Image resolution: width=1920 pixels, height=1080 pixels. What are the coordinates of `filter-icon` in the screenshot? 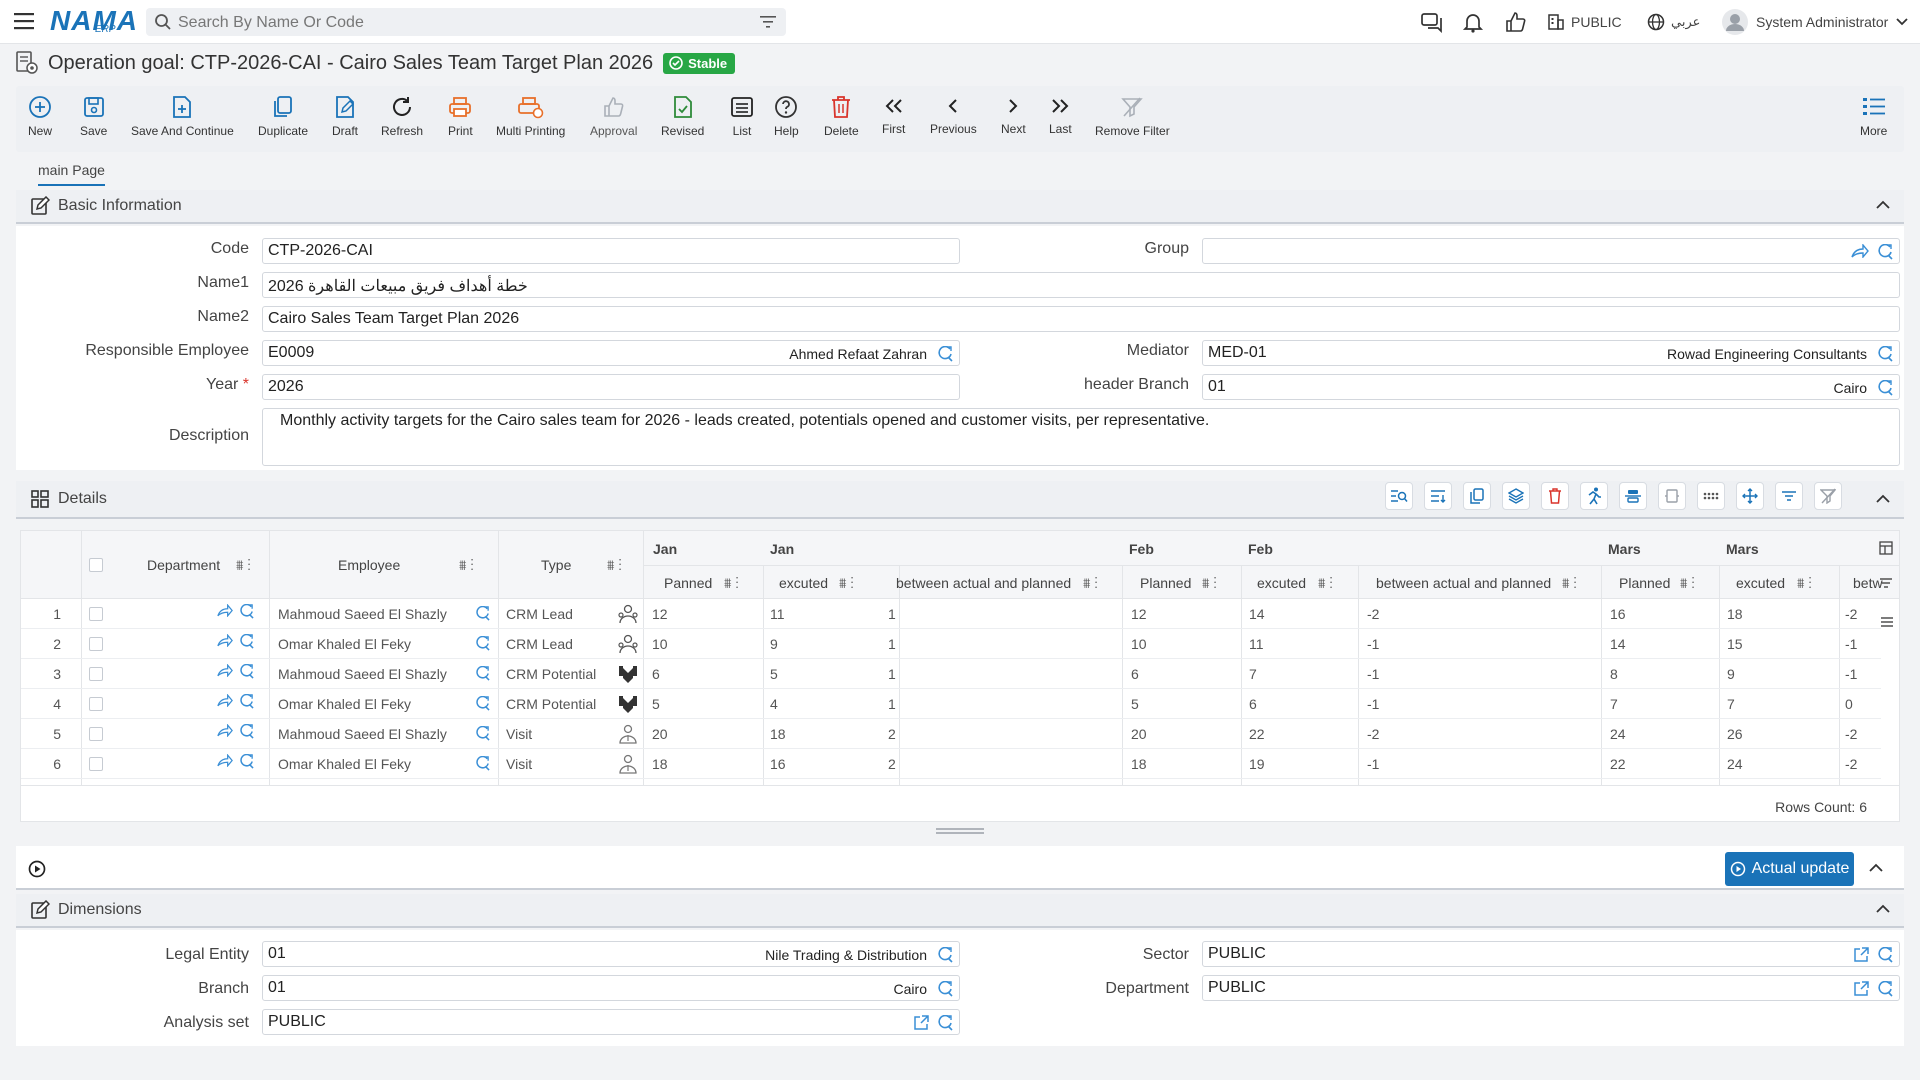 It's located at (768, 22).